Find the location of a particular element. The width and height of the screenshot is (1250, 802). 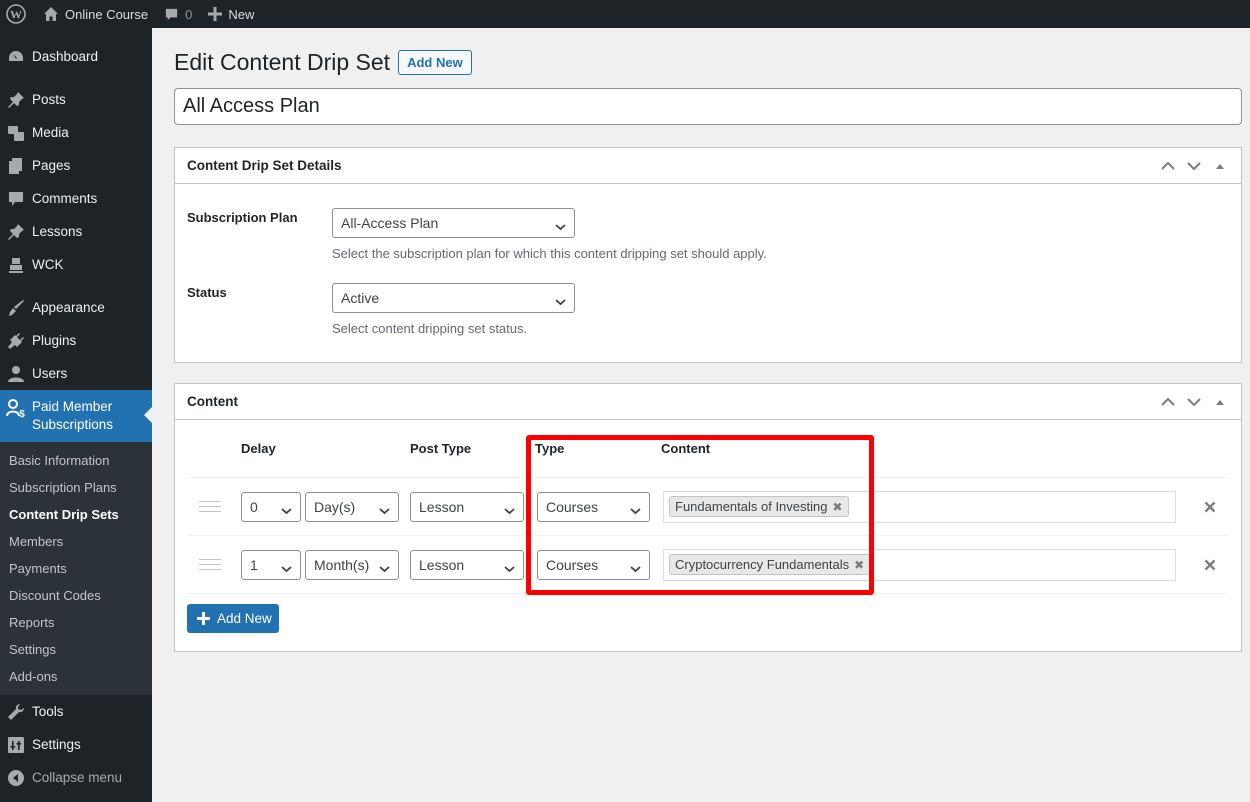

delay-select: 0 is located at coordinates (271, 506).